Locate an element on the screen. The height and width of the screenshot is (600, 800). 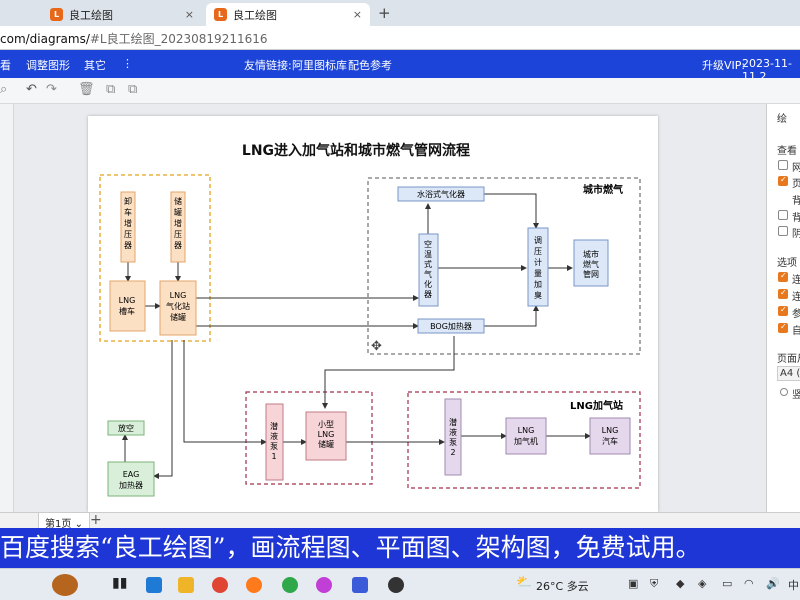
diagram-title: LNG进入加气站和城市燃气管网流程 is located at coordinates (356, 150).